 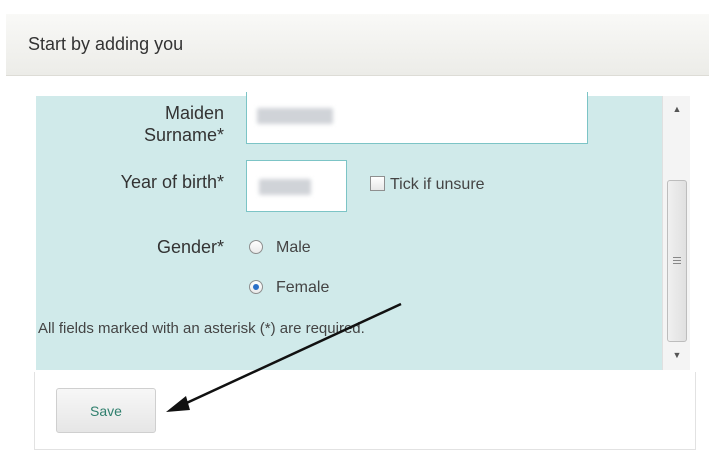 I want to click on year-of-birth-input, so click(x=296, y=186).